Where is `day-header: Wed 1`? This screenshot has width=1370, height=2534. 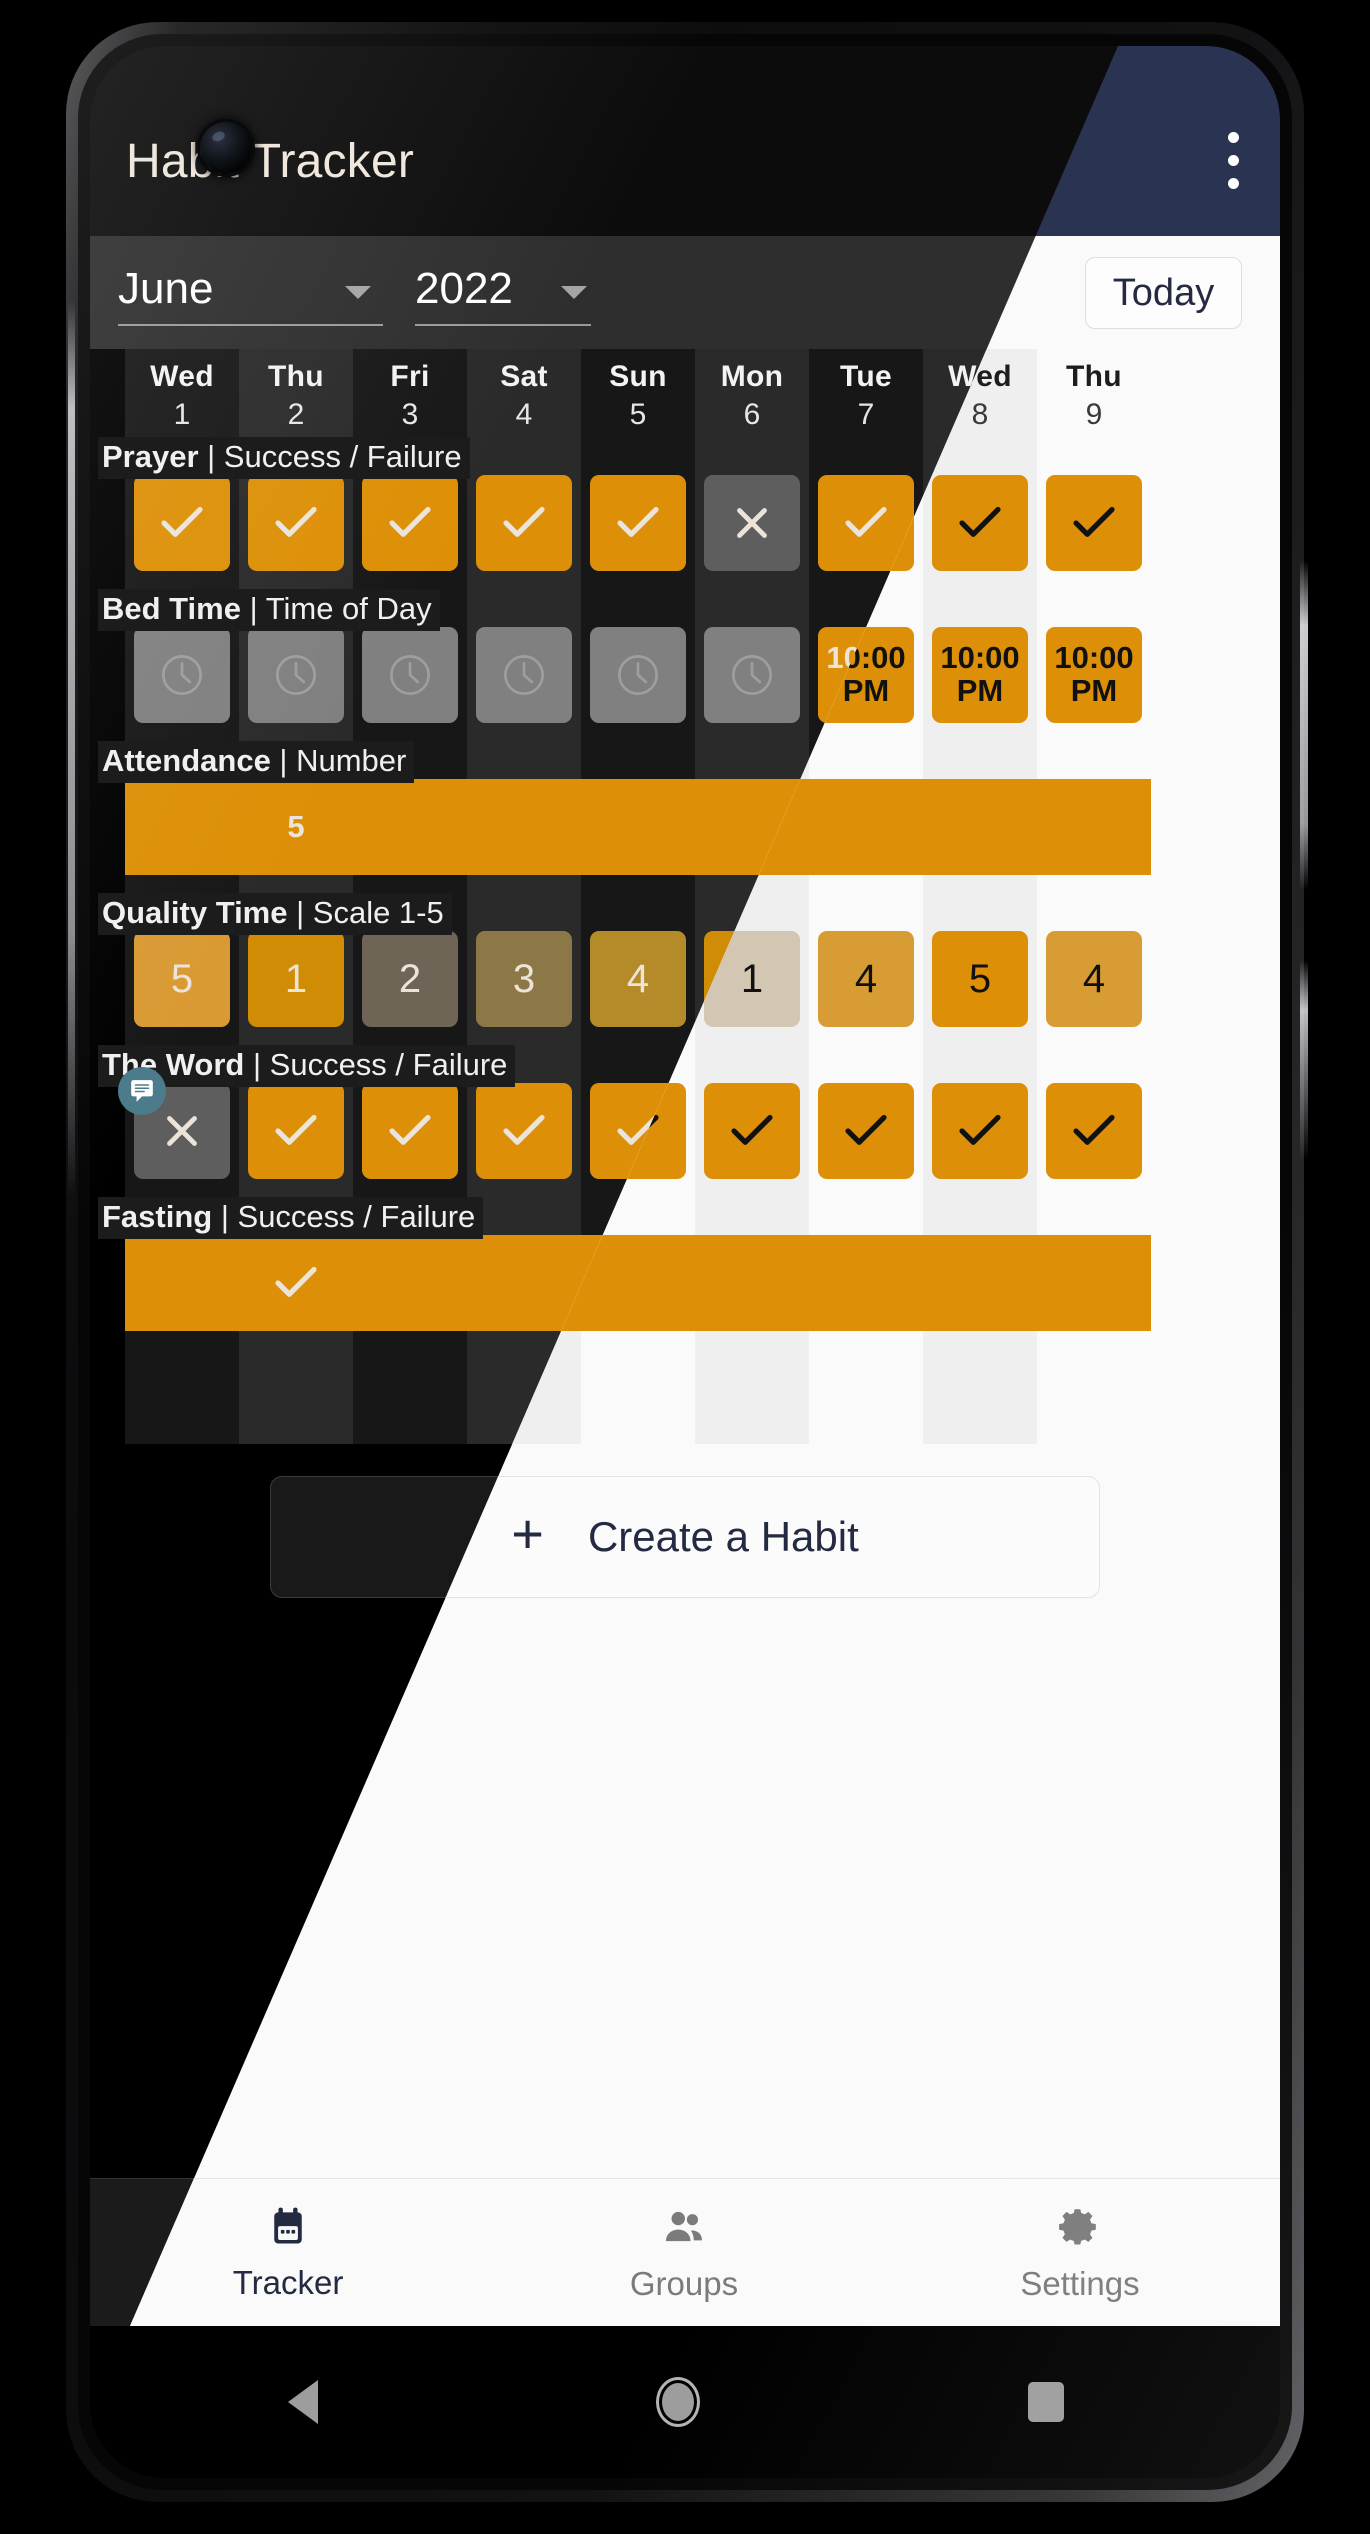
day-header: Wed 1 is located at coordinates (182, 393).